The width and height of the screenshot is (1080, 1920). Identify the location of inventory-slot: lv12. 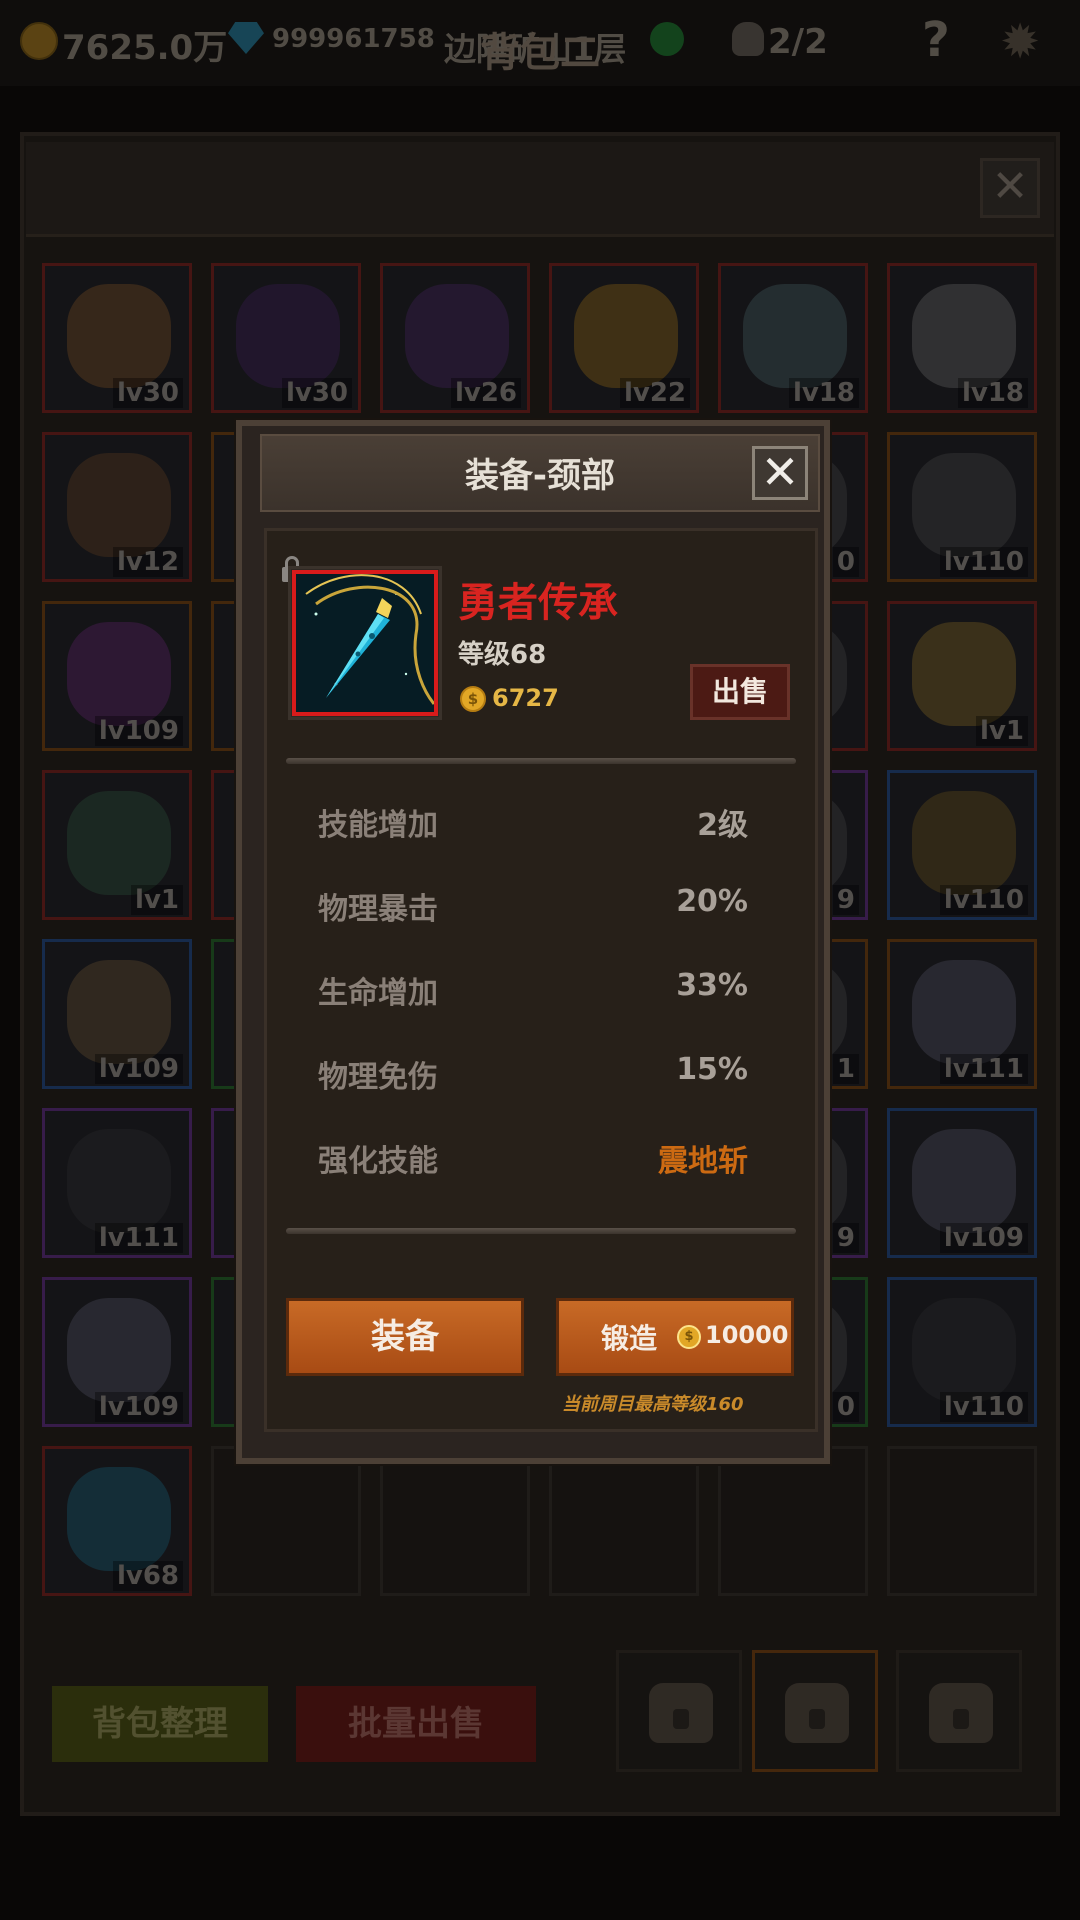
(117, 507).